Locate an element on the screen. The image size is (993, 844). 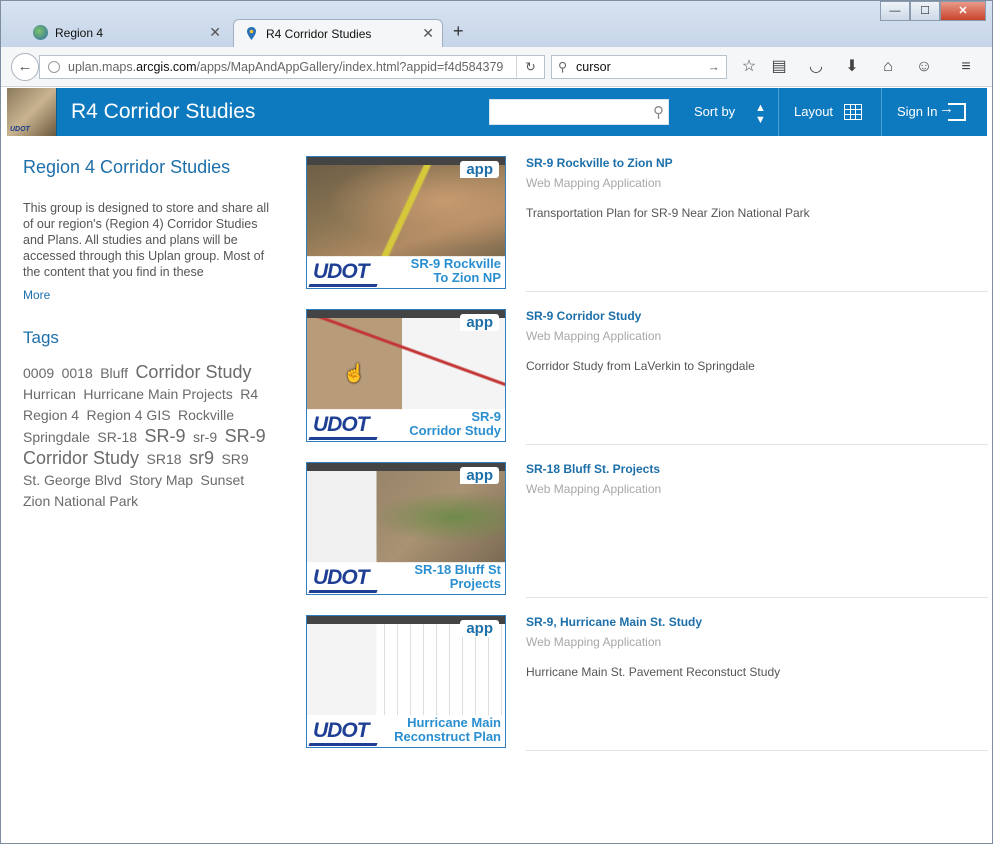
result-title-link: SR-18 Bluff St. Projects is located at coordinates (593, 469).